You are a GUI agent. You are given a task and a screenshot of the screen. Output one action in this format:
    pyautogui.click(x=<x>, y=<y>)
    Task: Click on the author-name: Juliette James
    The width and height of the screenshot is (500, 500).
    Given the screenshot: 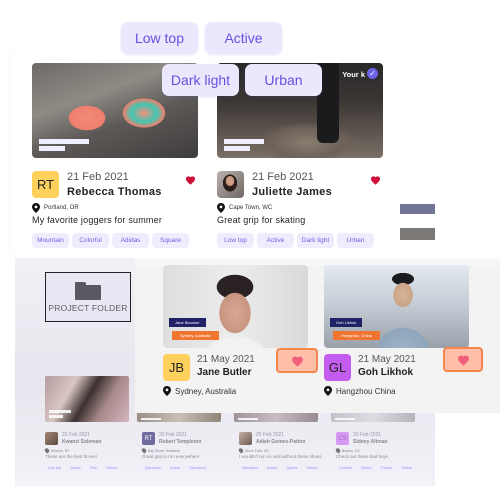 What is the action you would take?
    pyautogui.click(x=292, y=192)
    